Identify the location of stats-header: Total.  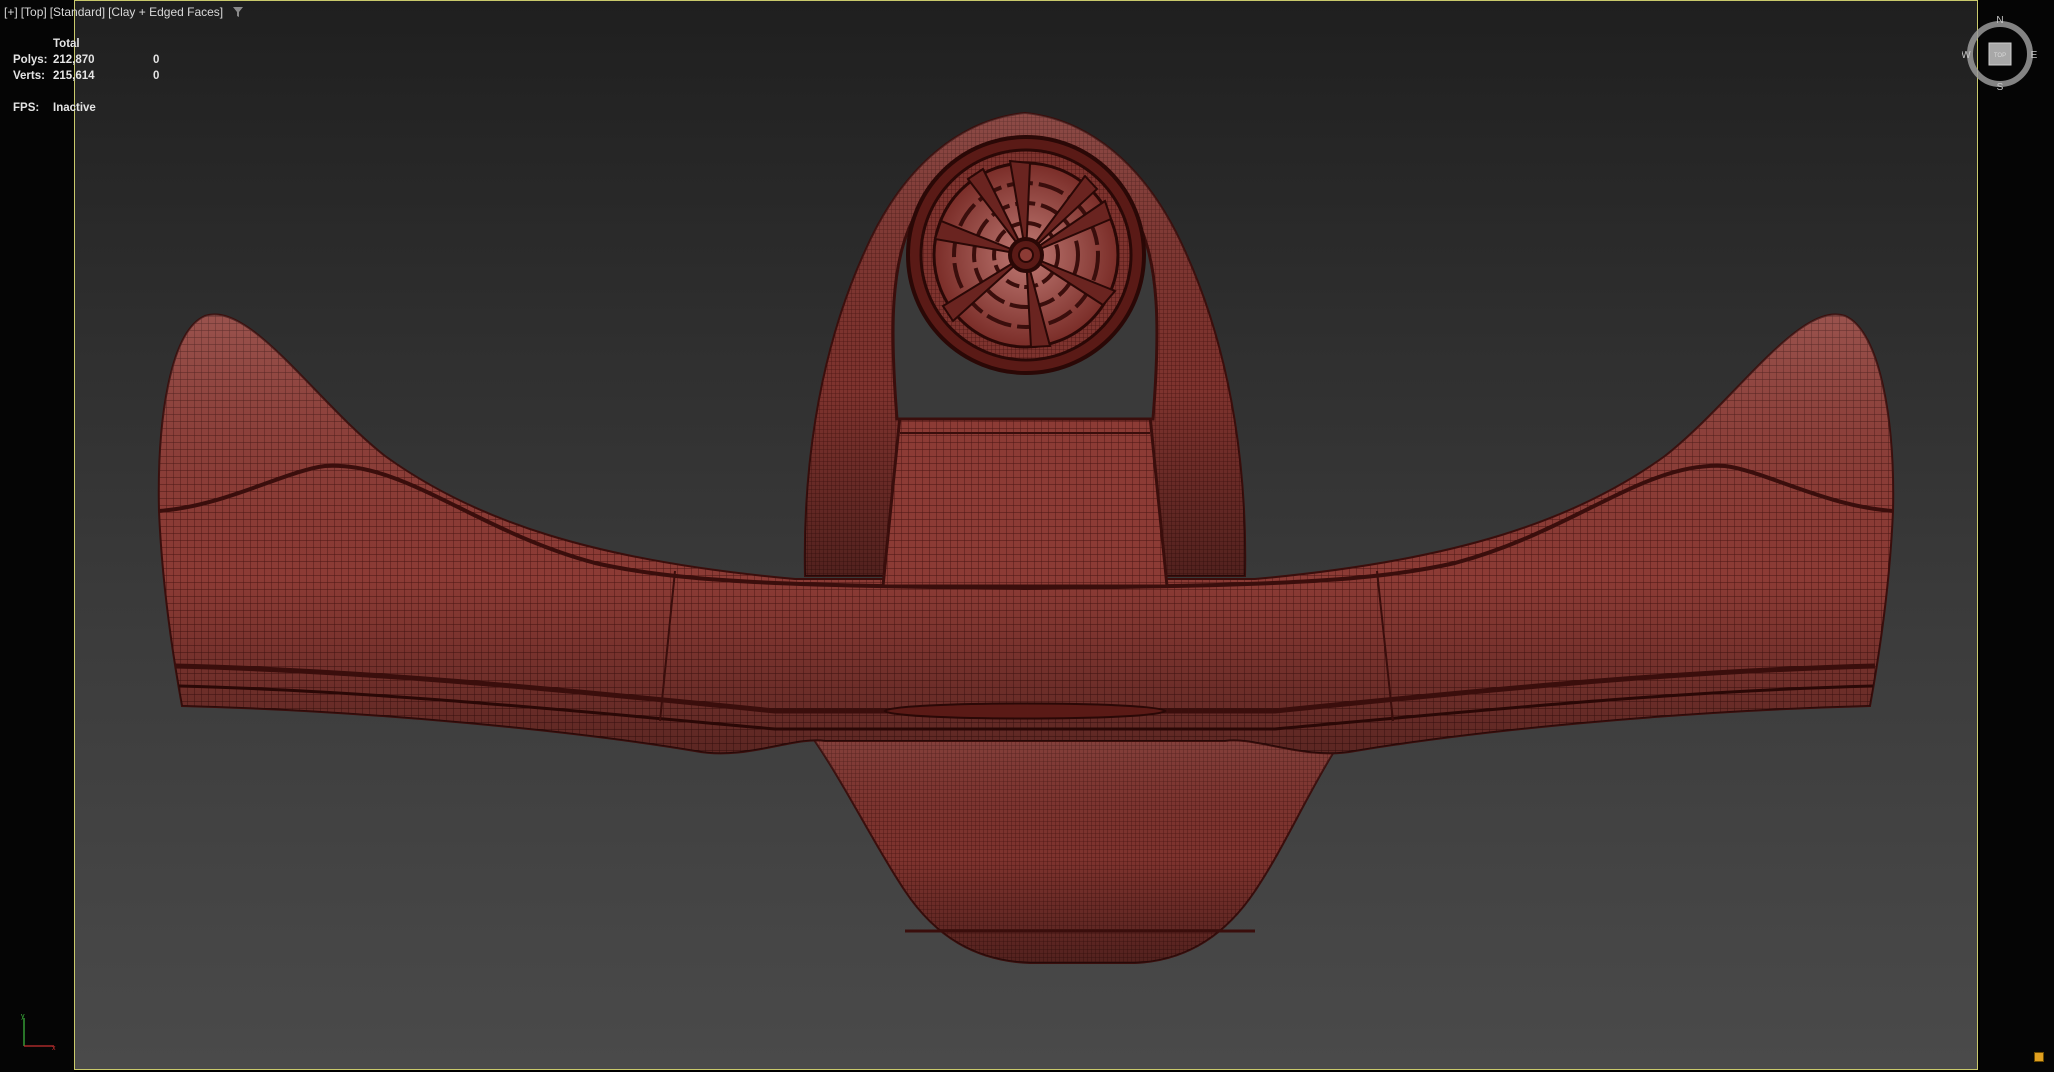
(66, 44).